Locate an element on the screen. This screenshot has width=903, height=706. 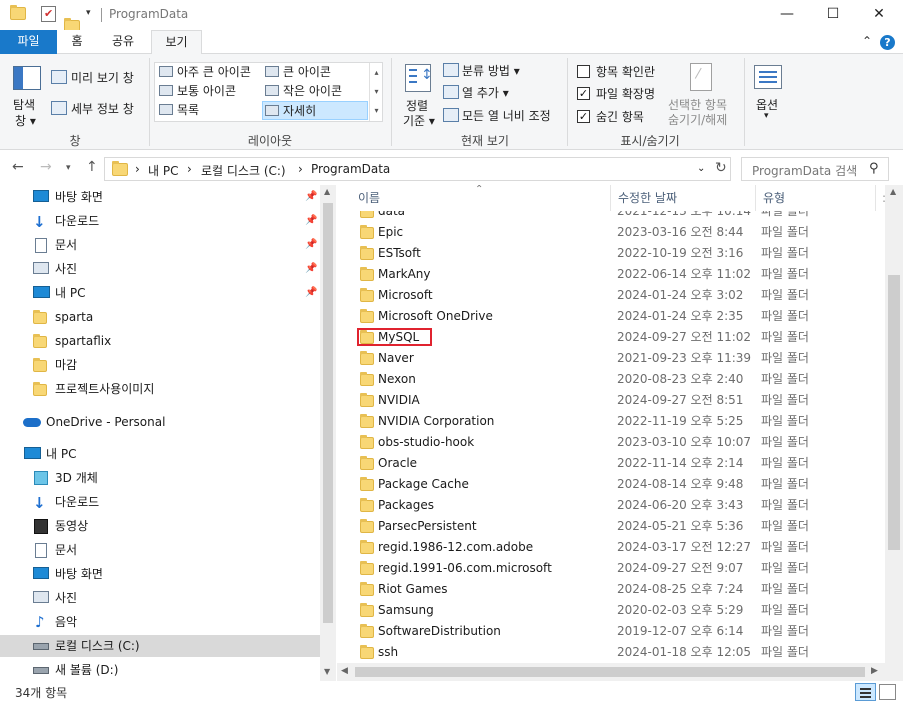
nav-item-pc-desktop: 바탕 화면 is located at coordinates (160, 574).